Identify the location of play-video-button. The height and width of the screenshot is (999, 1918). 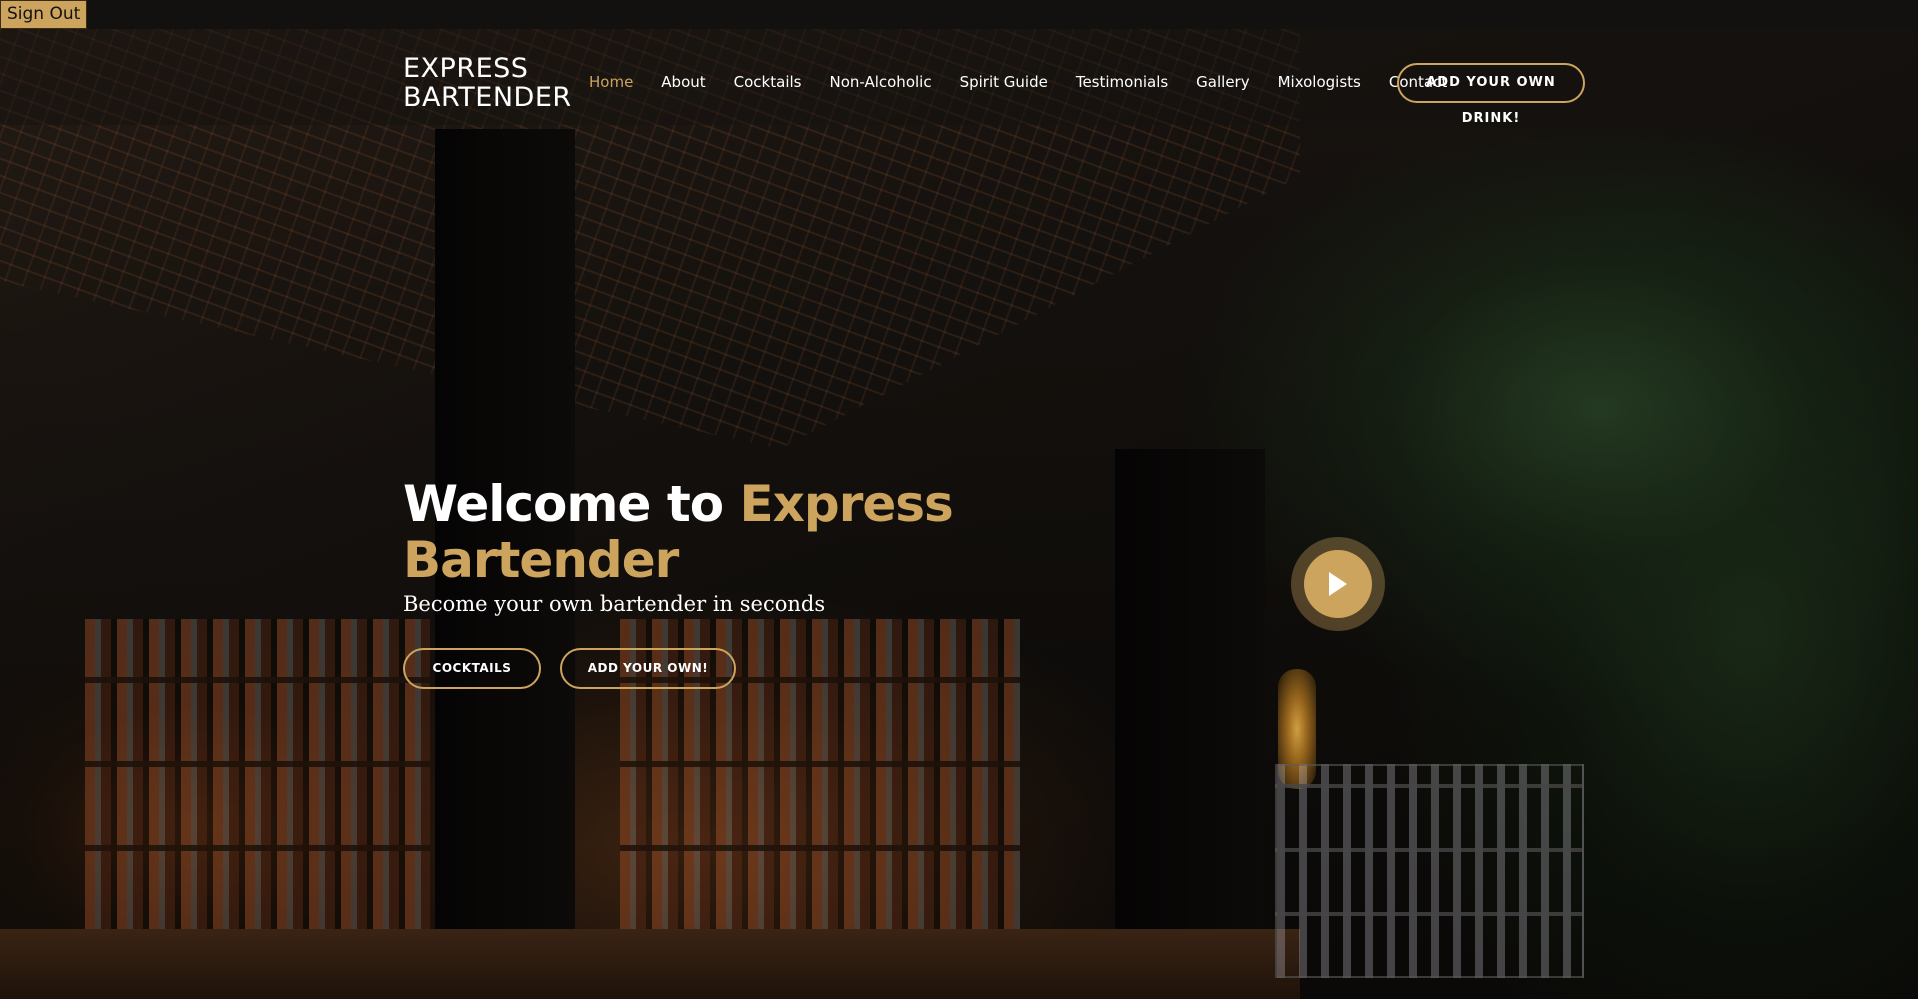
(1338, 584).